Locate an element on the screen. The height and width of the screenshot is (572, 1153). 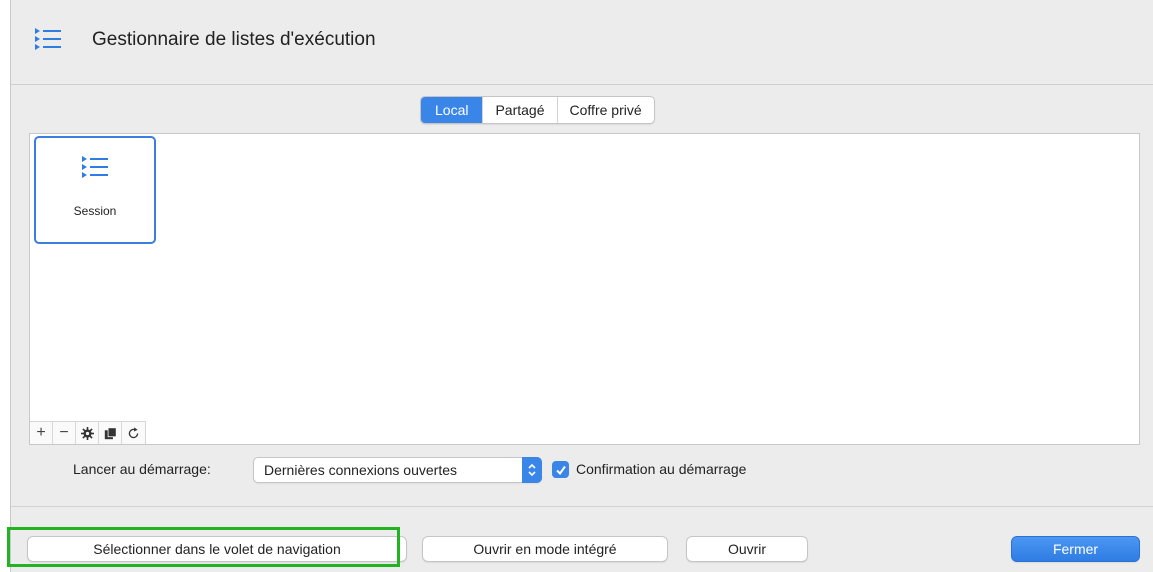
launch-at-startup-select: Dernières connexions ouvertes is located at coordinates (397, 470).